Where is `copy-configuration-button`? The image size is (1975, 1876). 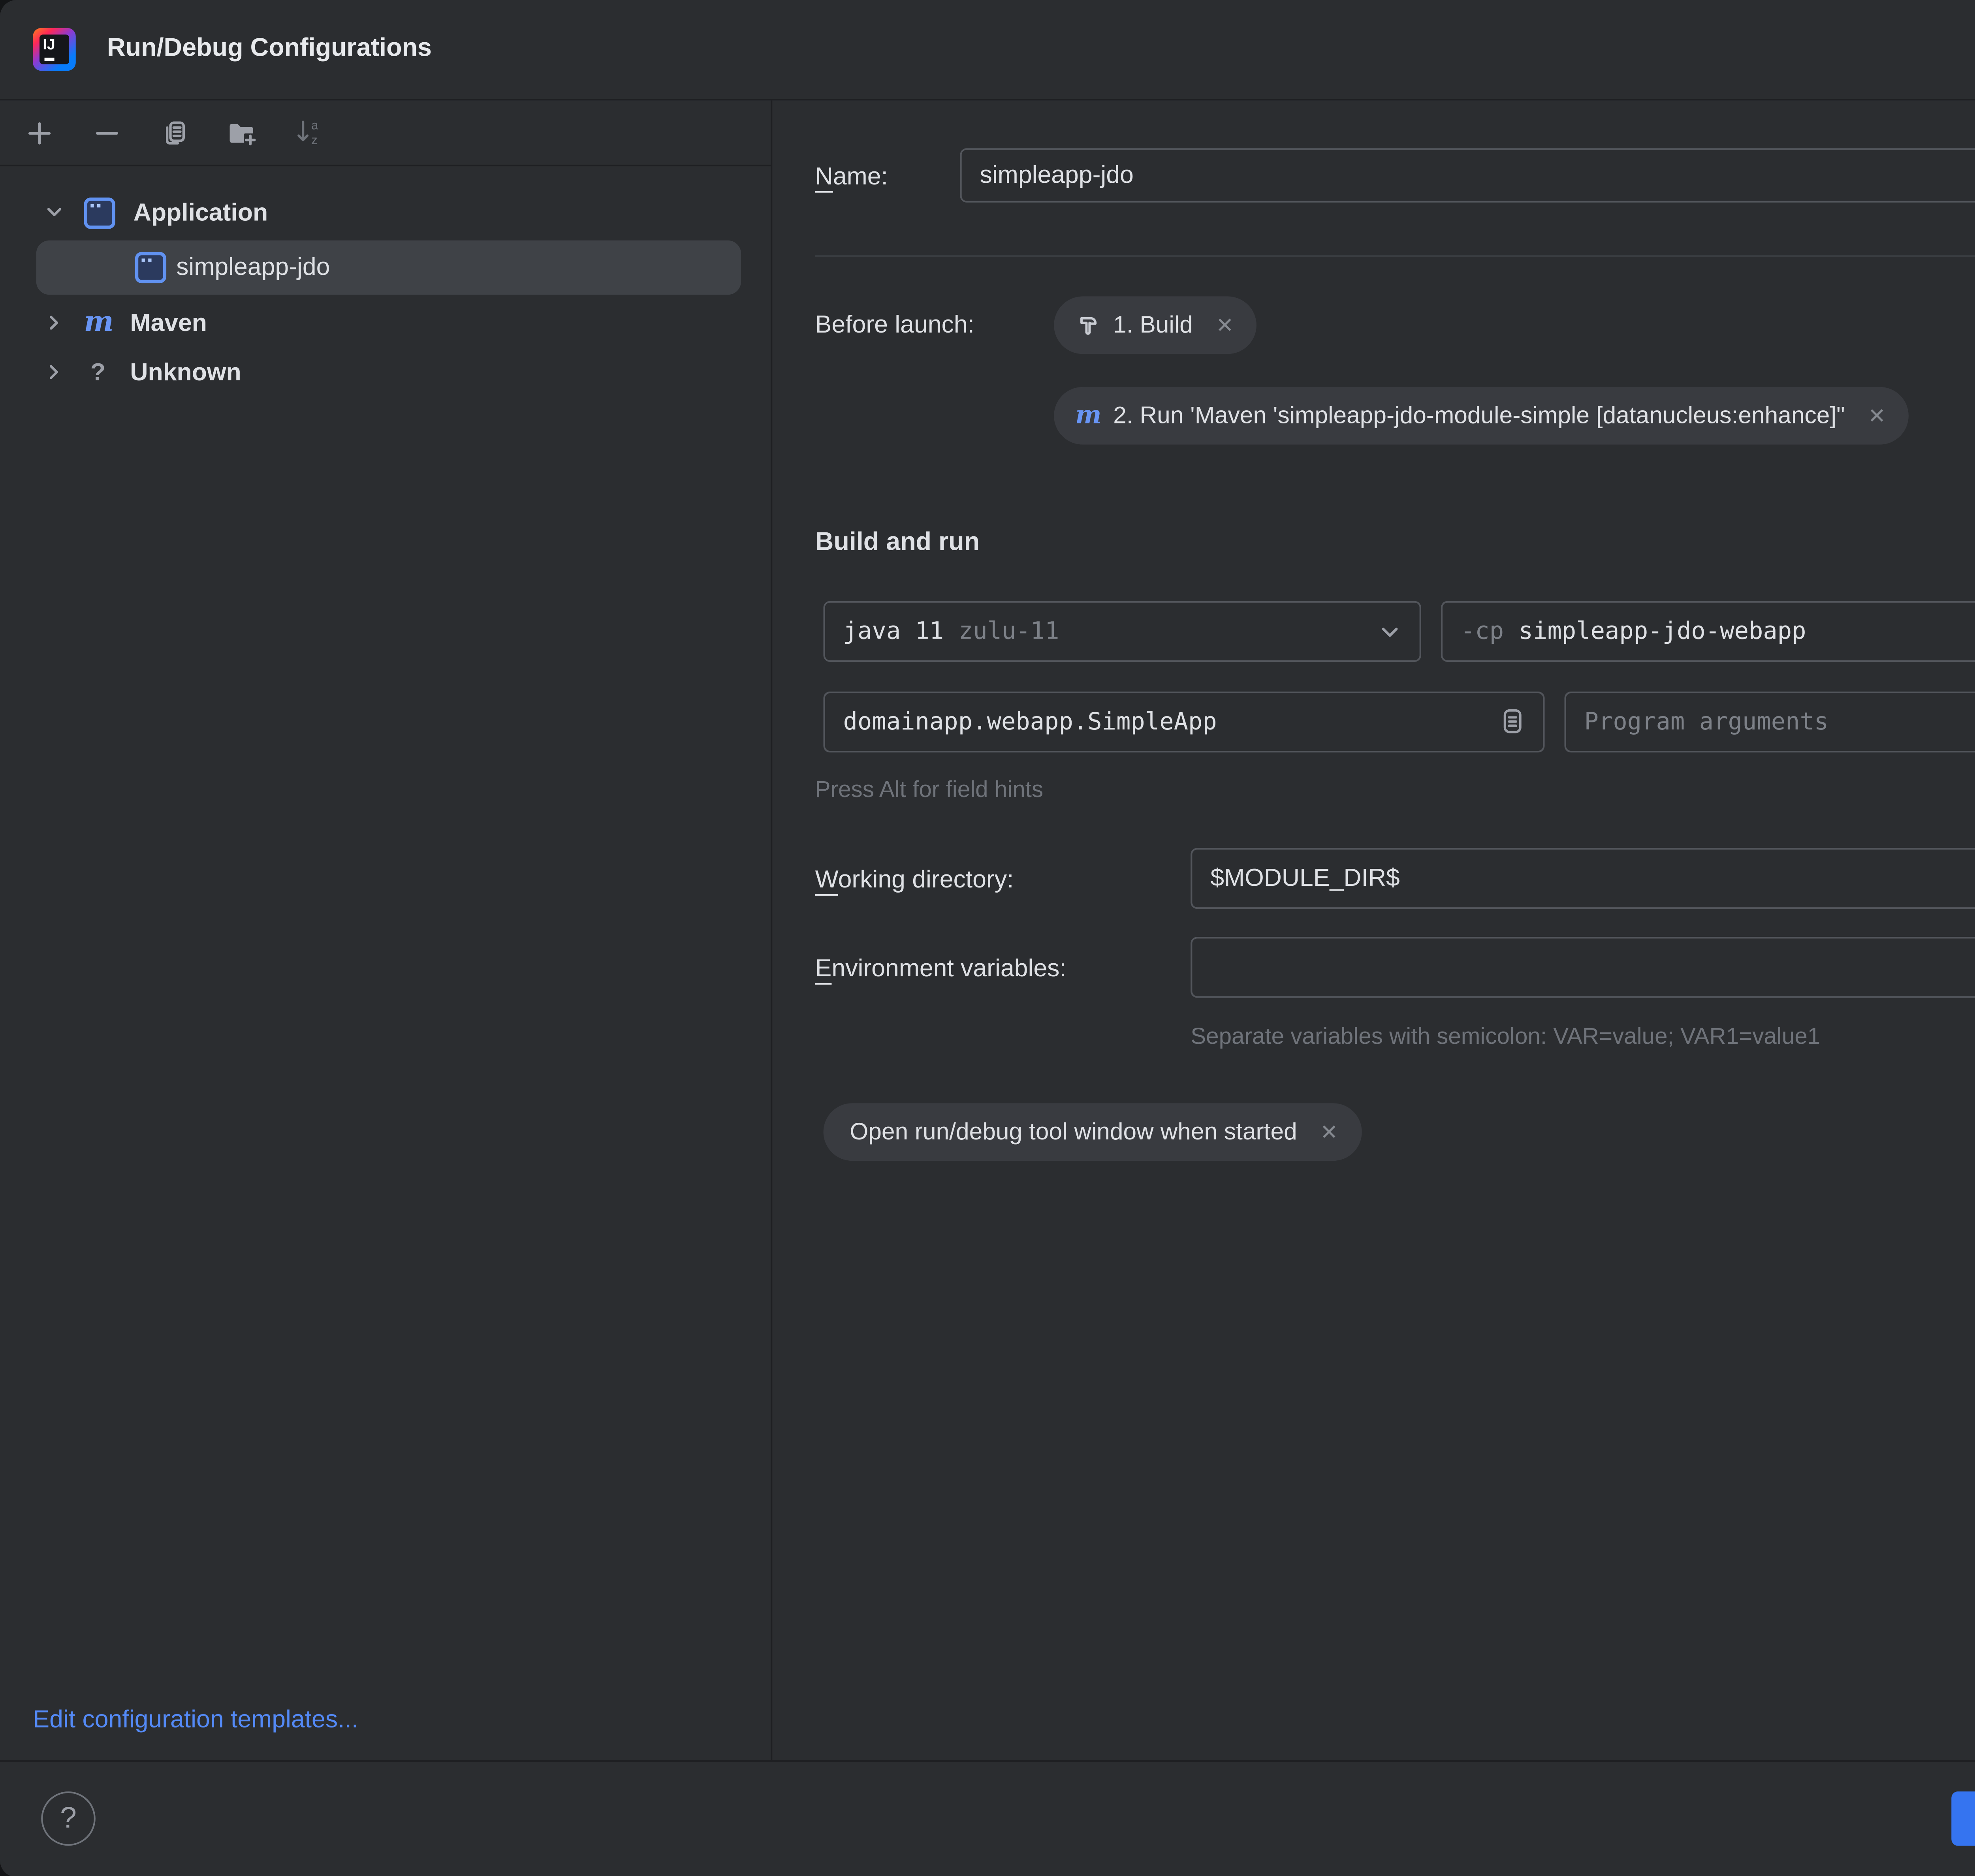
copy-configuration-button is located at coordinates (175, 132).